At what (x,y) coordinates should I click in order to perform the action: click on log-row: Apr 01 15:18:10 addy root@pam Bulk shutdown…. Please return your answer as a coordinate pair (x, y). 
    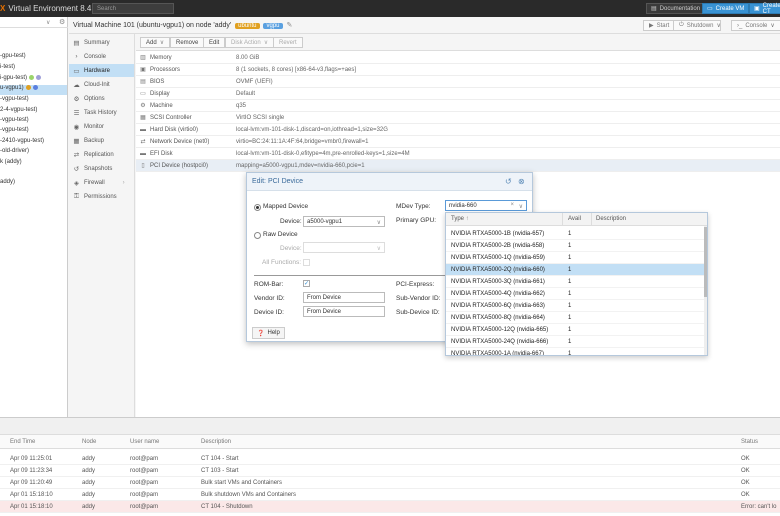
    Looking at the image, I should click on (390, 495).